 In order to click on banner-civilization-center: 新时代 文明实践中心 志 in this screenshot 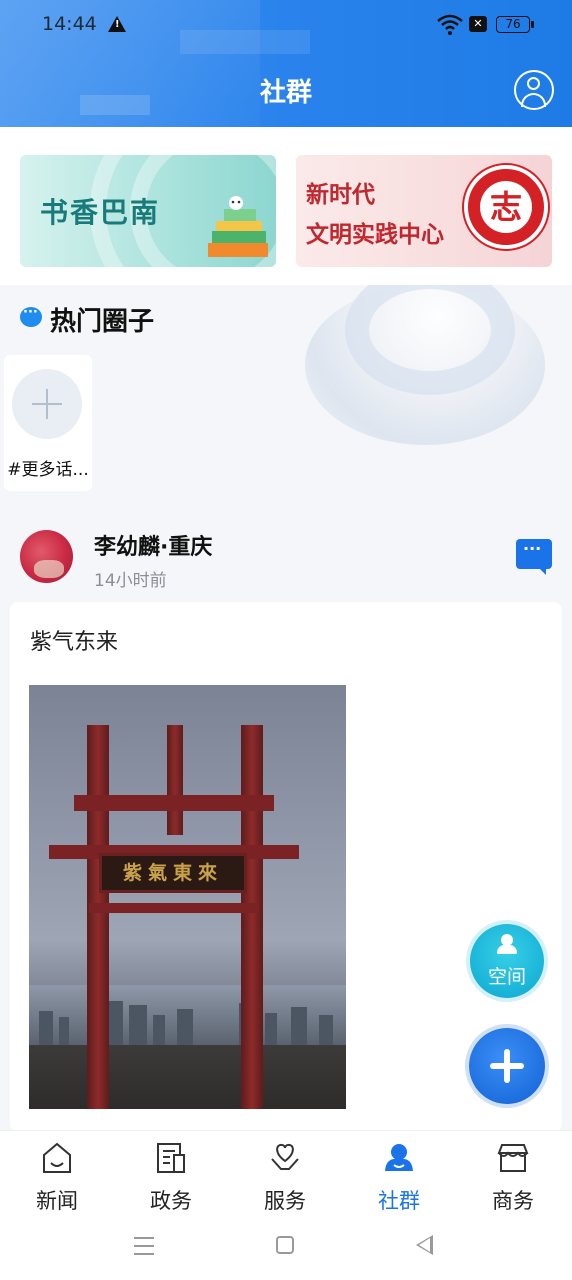, I will do `click(424, 211)`.